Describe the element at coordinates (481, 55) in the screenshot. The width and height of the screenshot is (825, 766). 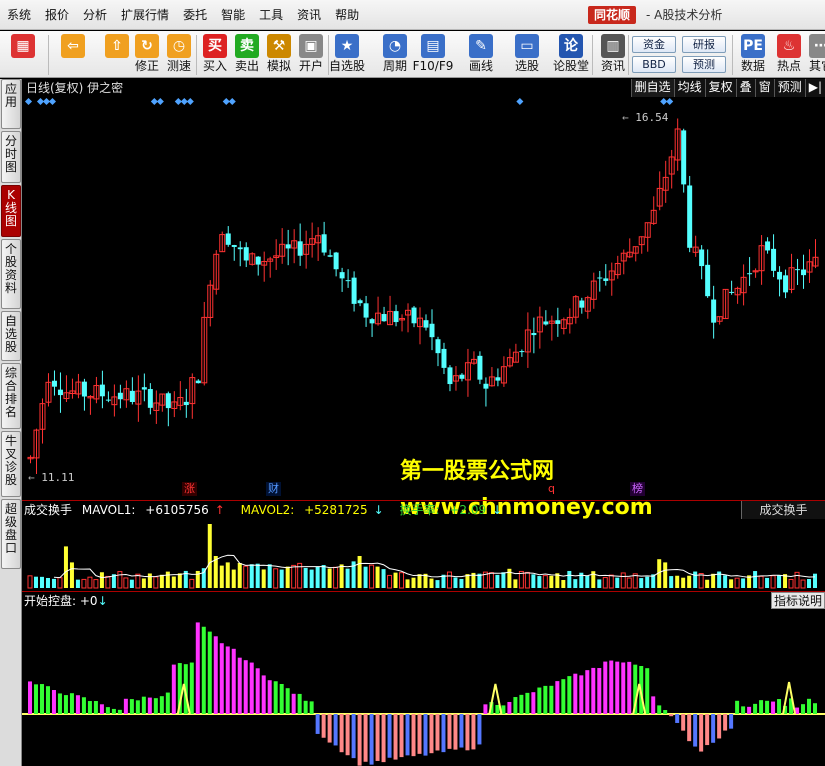
I see `toolbar-draw-button: ✎ 画线` at that location.